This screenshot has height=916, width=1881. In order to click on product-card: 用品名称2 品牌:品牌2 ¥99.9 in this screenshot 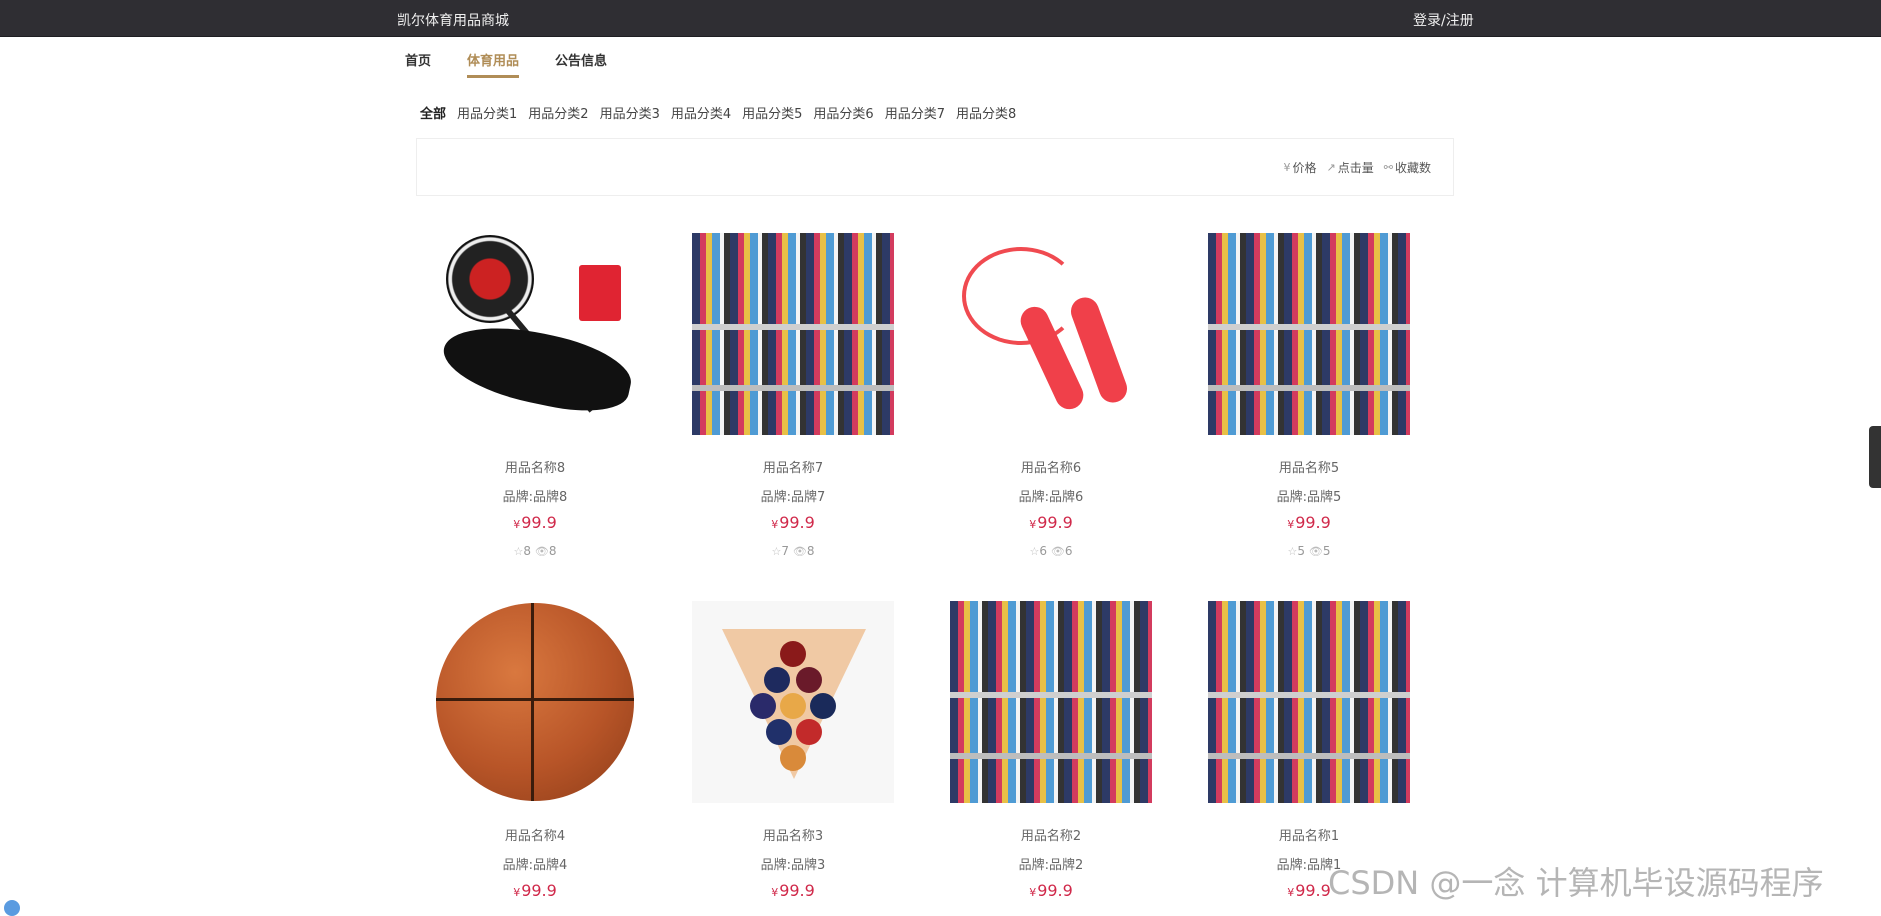, I will do `click(1051, 750)`.